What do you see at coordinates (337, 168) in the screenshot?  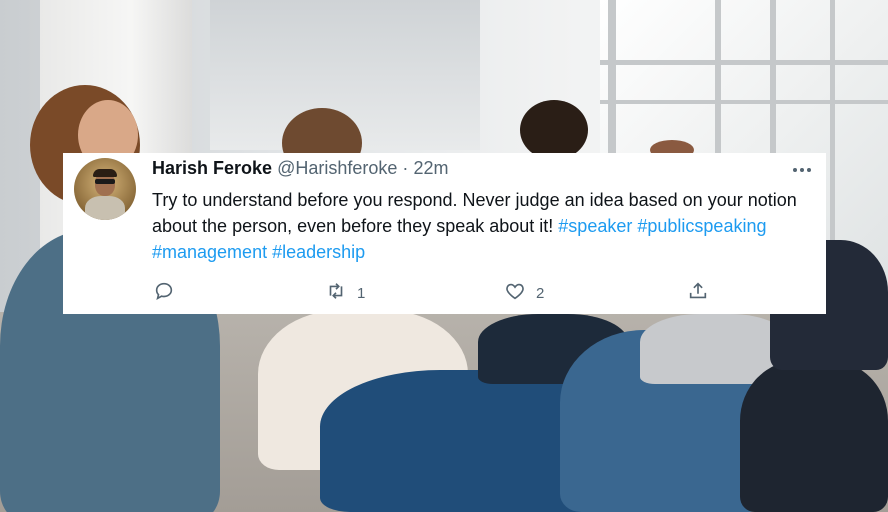 I see `author-handle: @Harishferoke` at bounding box center [337, 168].